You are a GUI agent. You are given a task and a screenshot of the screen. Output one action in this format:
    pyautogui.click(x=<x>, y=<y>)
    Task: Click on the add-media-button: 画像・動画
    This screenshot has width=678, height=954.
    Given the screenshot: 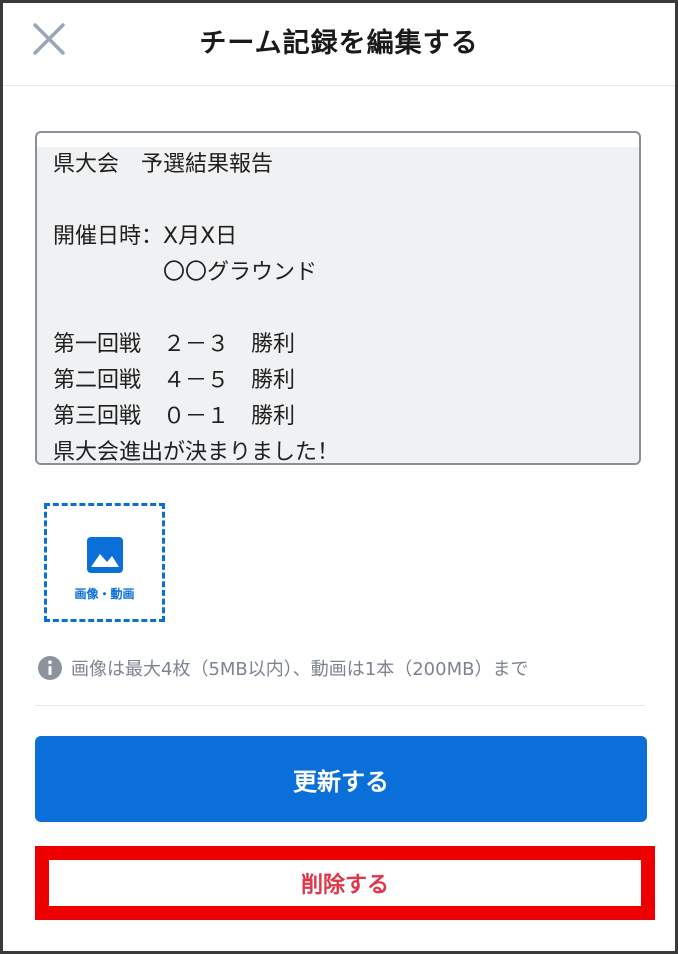 What is the action you would take?
    pyautogui.click(x=104, y=562)
    